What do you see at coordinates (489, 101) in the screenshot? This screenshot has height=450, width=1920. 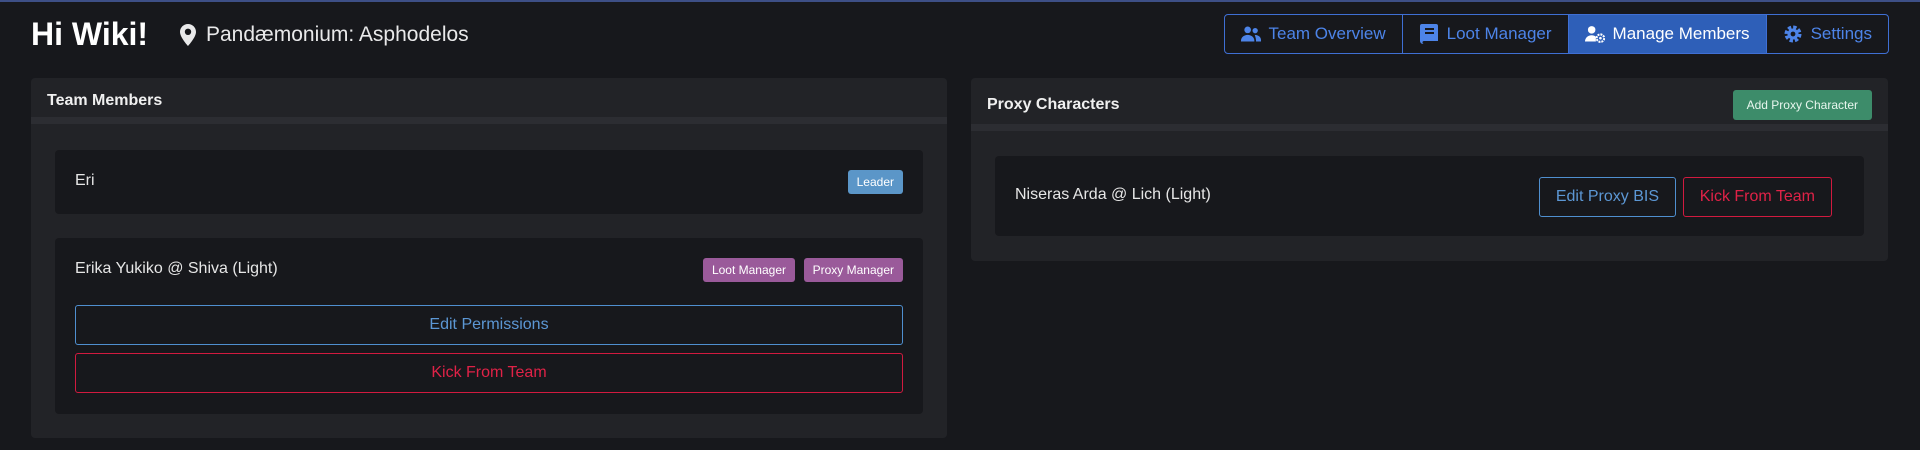 I see `card-header: Team Members` at bounding box center [489, 101].